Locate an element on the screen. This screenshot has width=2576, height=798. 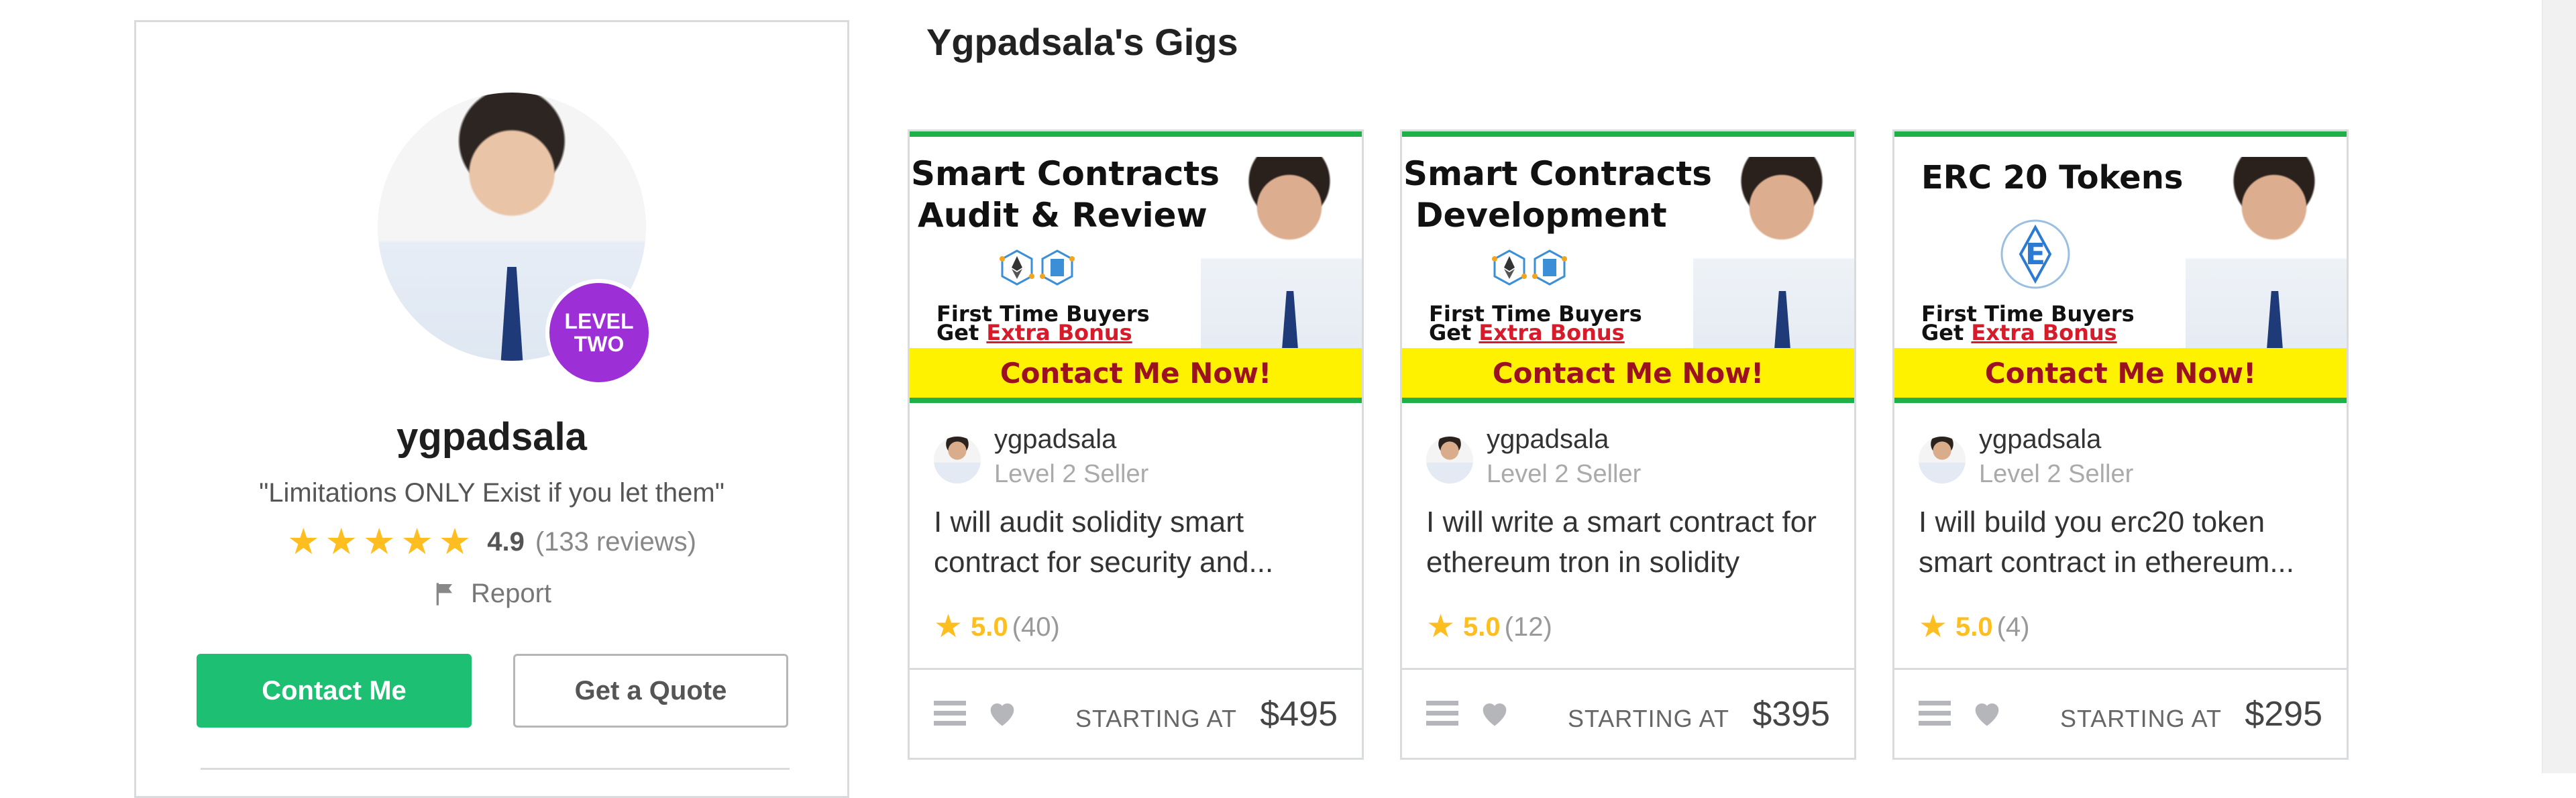
report-label: Report is located at coordinates (511, 593).